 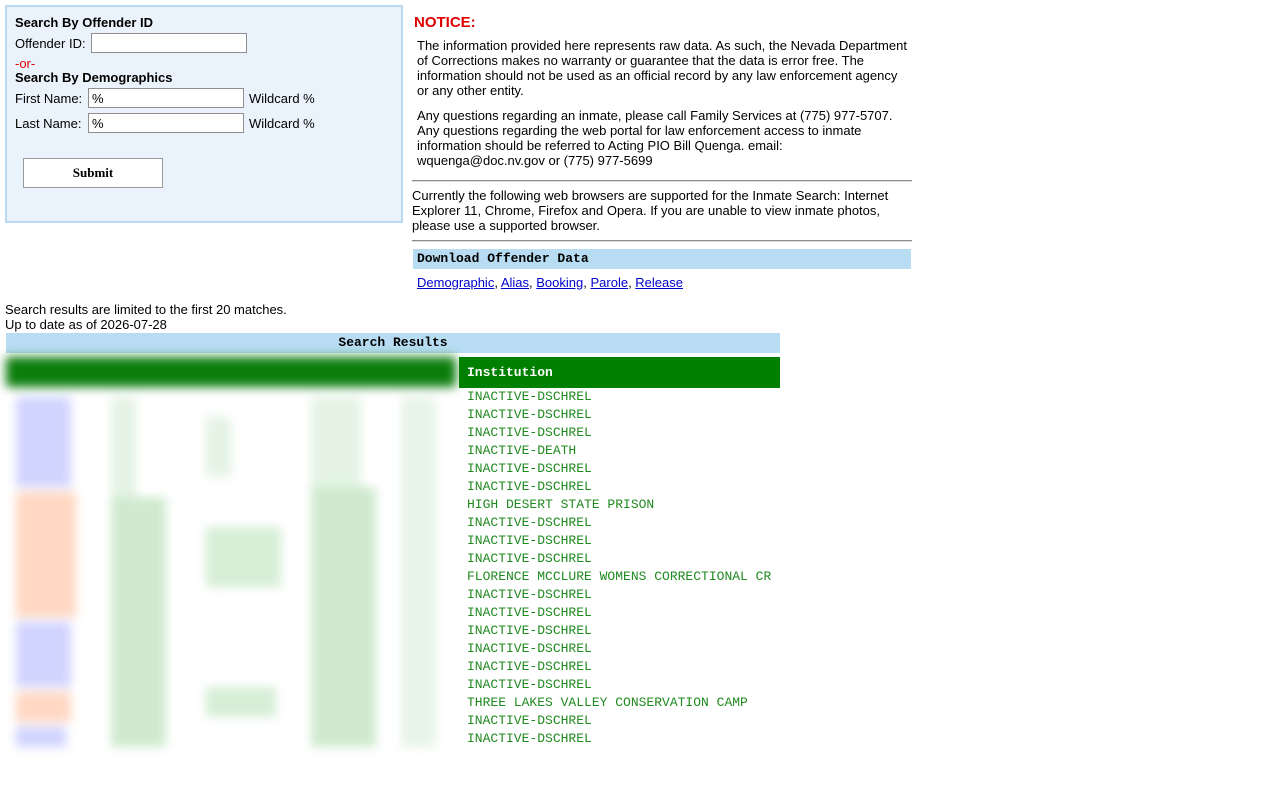 What do you see at coordinates (166, 123) in the screenshot?
I see `last-name-input` at bounding box center [166, 123].